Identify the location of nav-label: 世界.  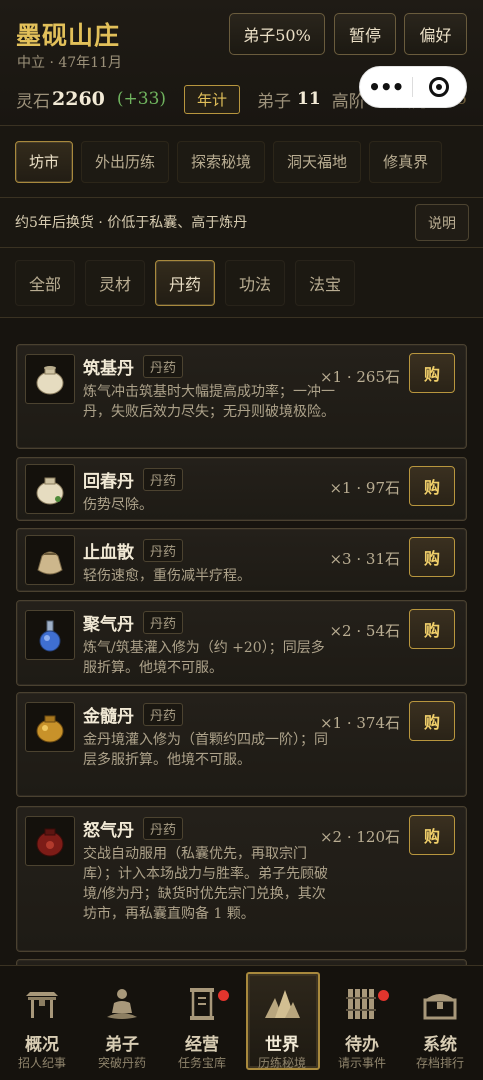
(282, 1045).